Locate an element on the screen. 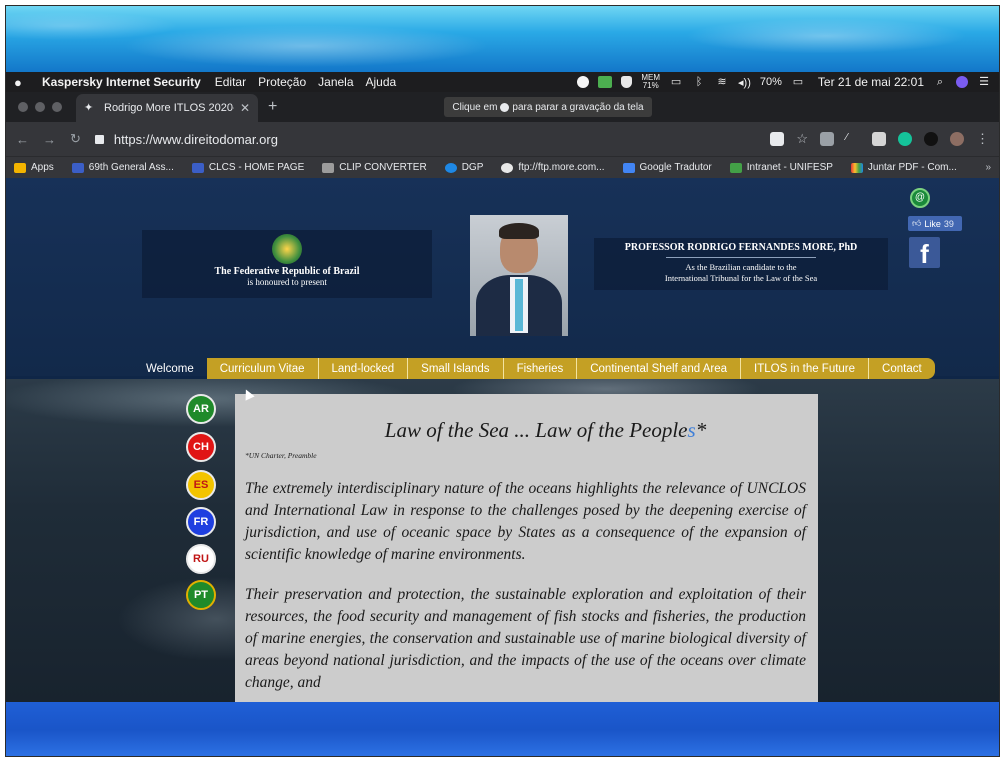 This screenshot has height=762, width=1005. screenshot-app-icon is located at coordinates (605, 82).